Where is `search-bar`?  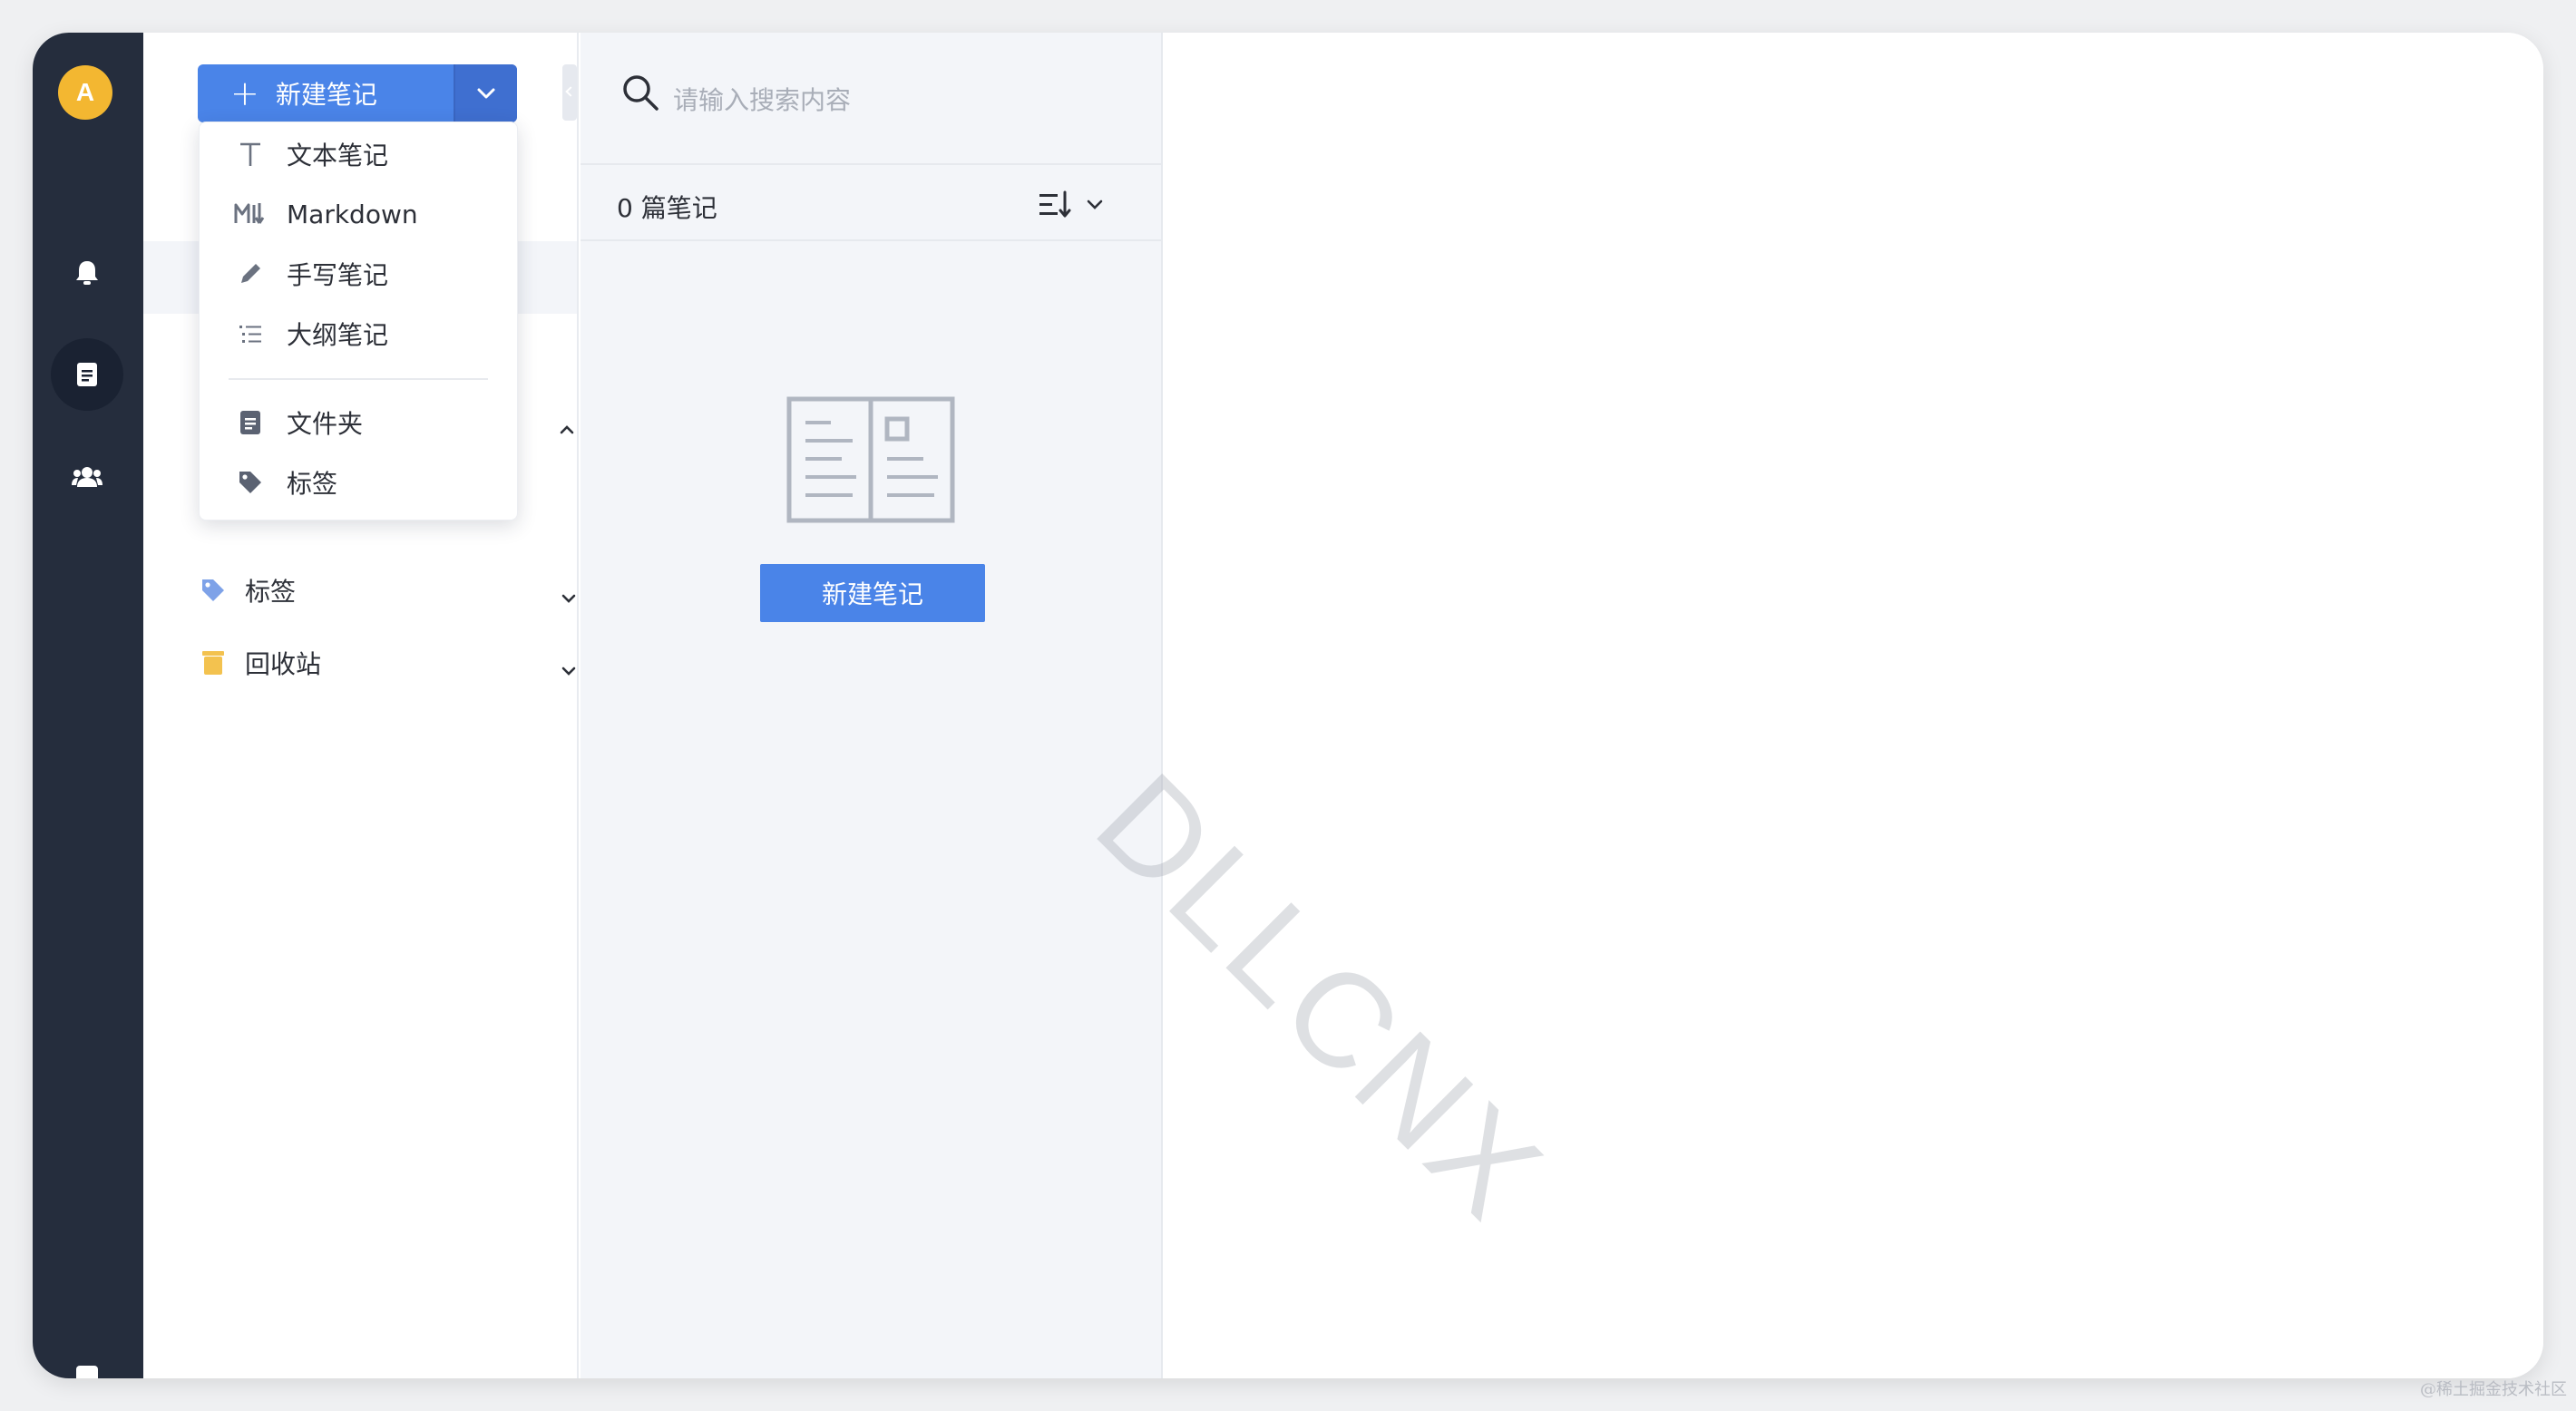 search-bar is located at coordinates (871, 99).